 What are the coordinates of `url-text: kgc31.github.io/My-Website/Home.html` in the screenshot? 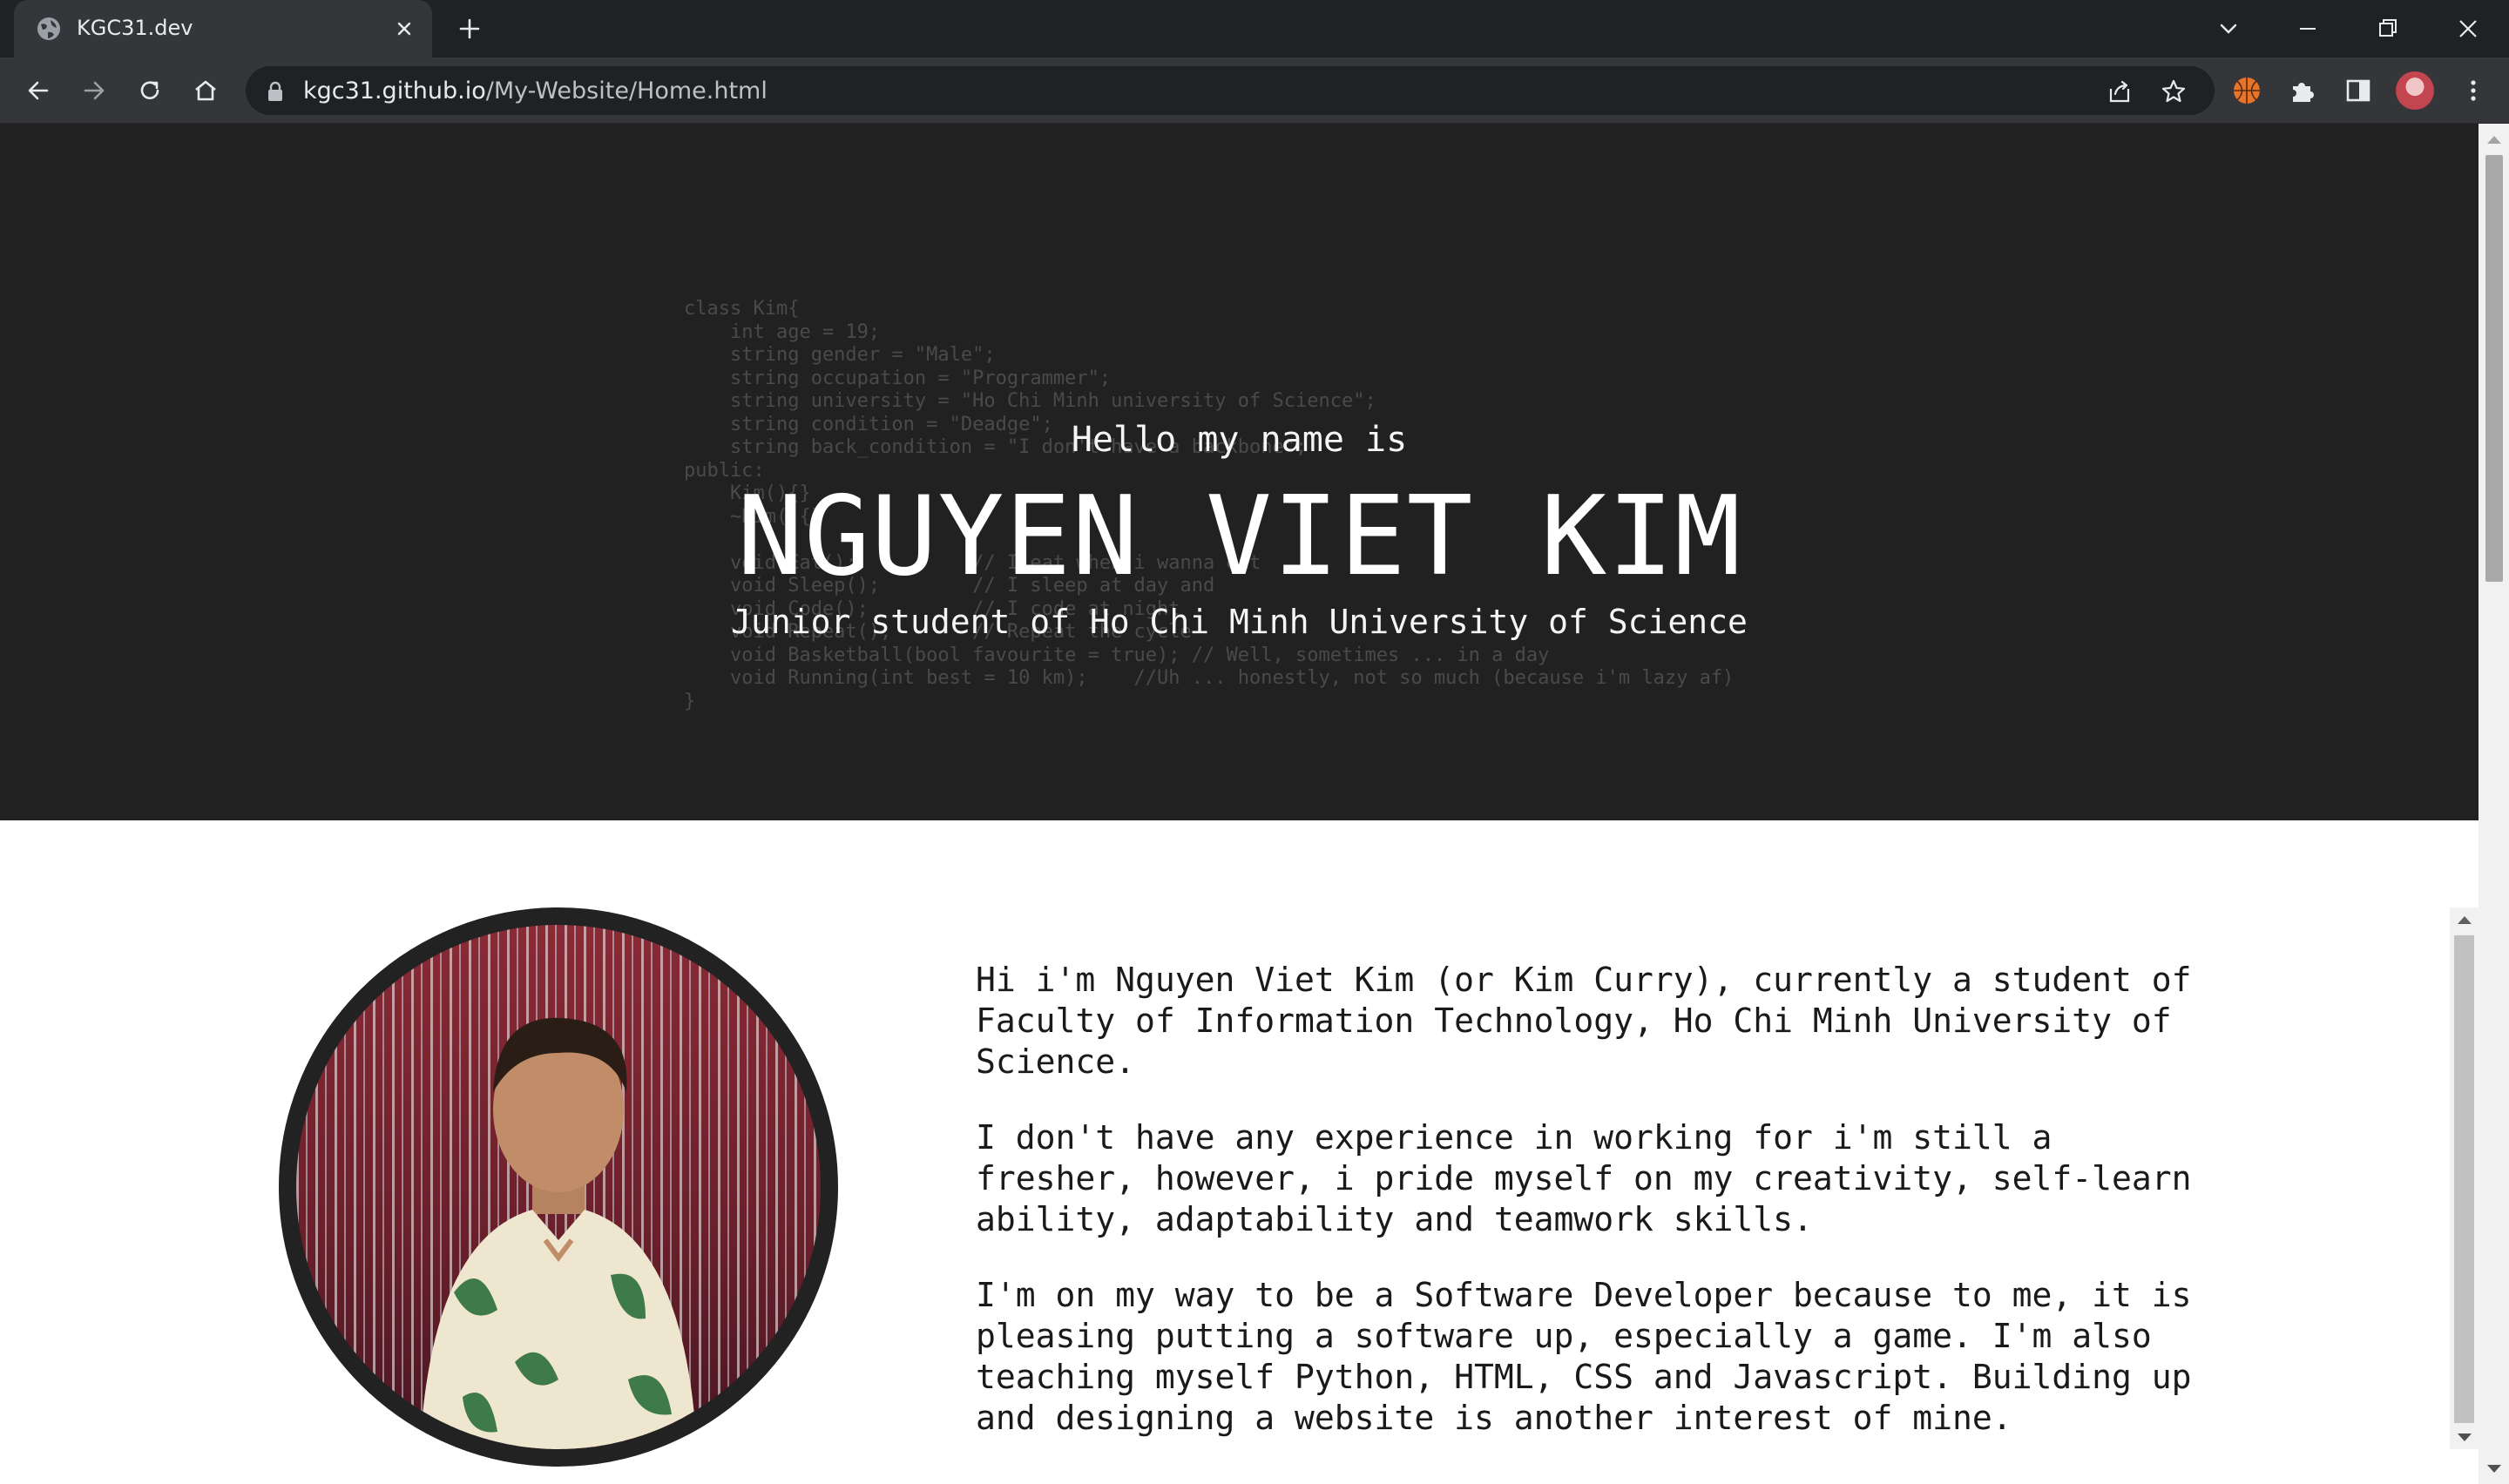 It's located at (535, 91).